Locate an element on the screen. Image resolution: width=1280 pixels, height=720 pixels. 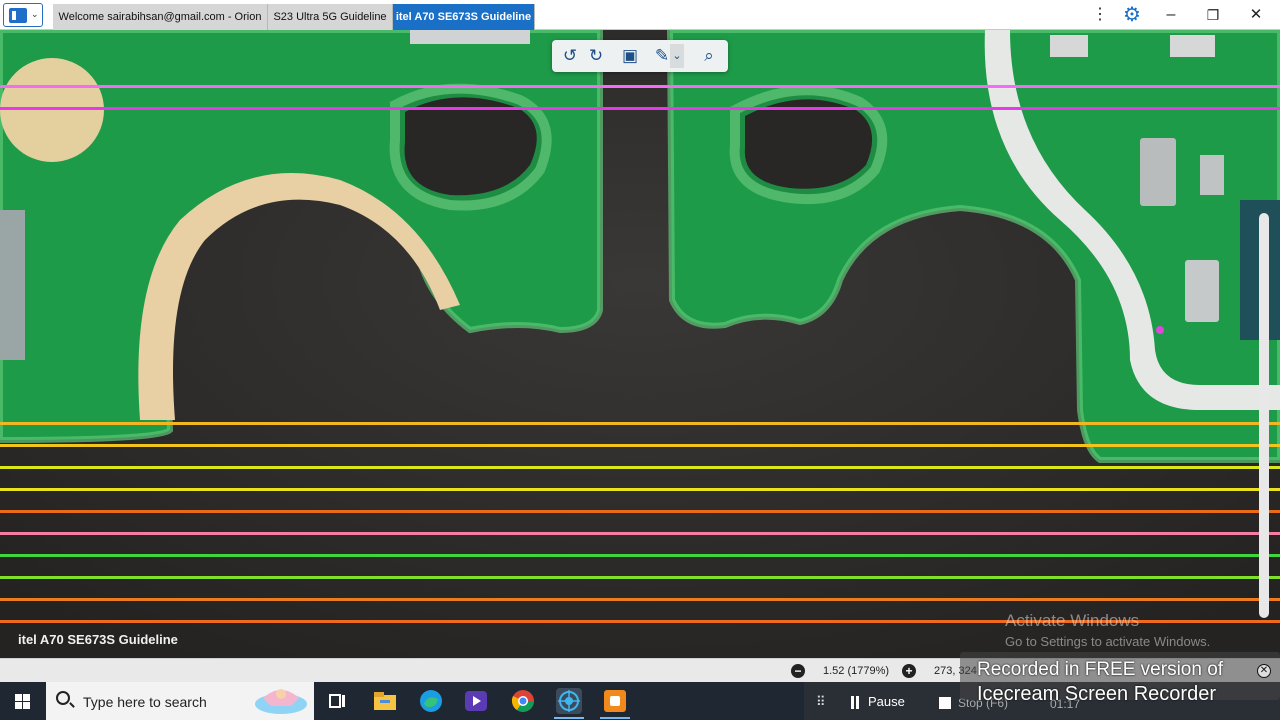
search-highlight-art is located at coordinates (281, 701).